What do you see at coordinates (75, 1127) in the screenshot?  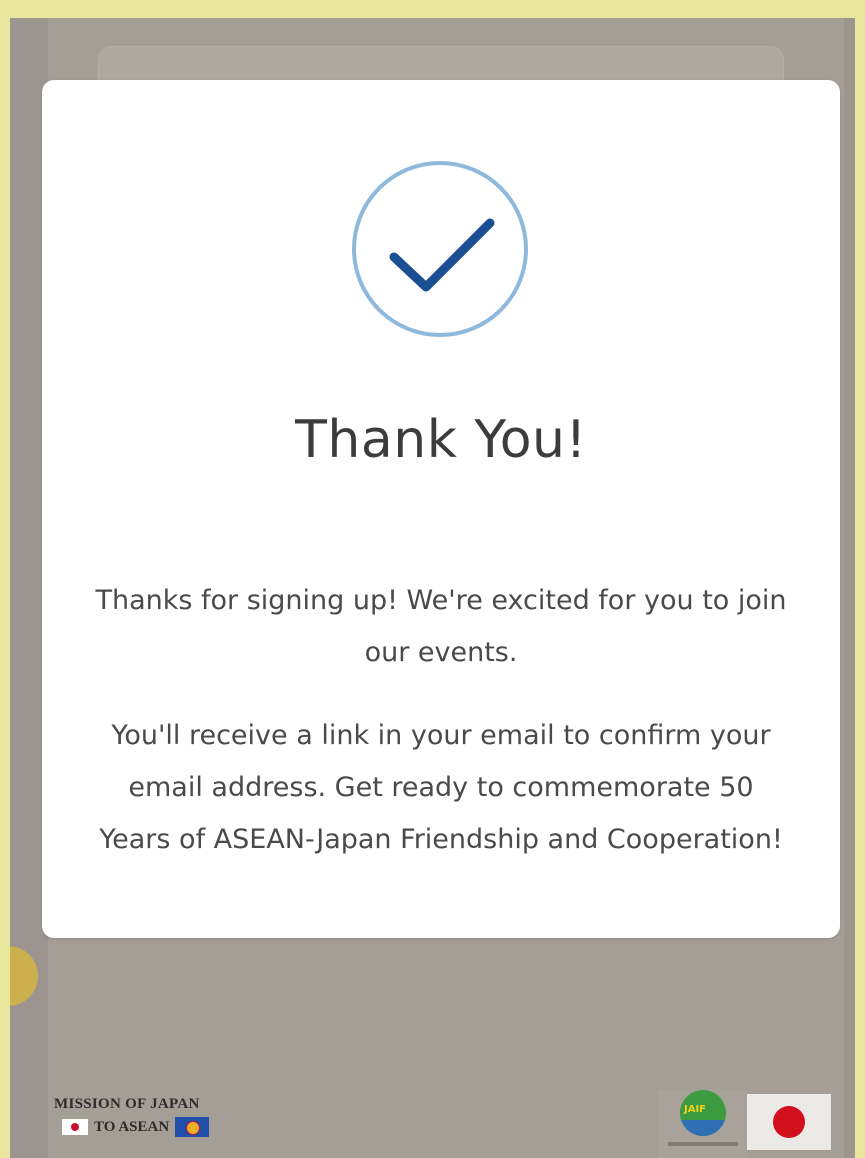 I see `japan-flag-icon` at bounding box center [75, 1127].